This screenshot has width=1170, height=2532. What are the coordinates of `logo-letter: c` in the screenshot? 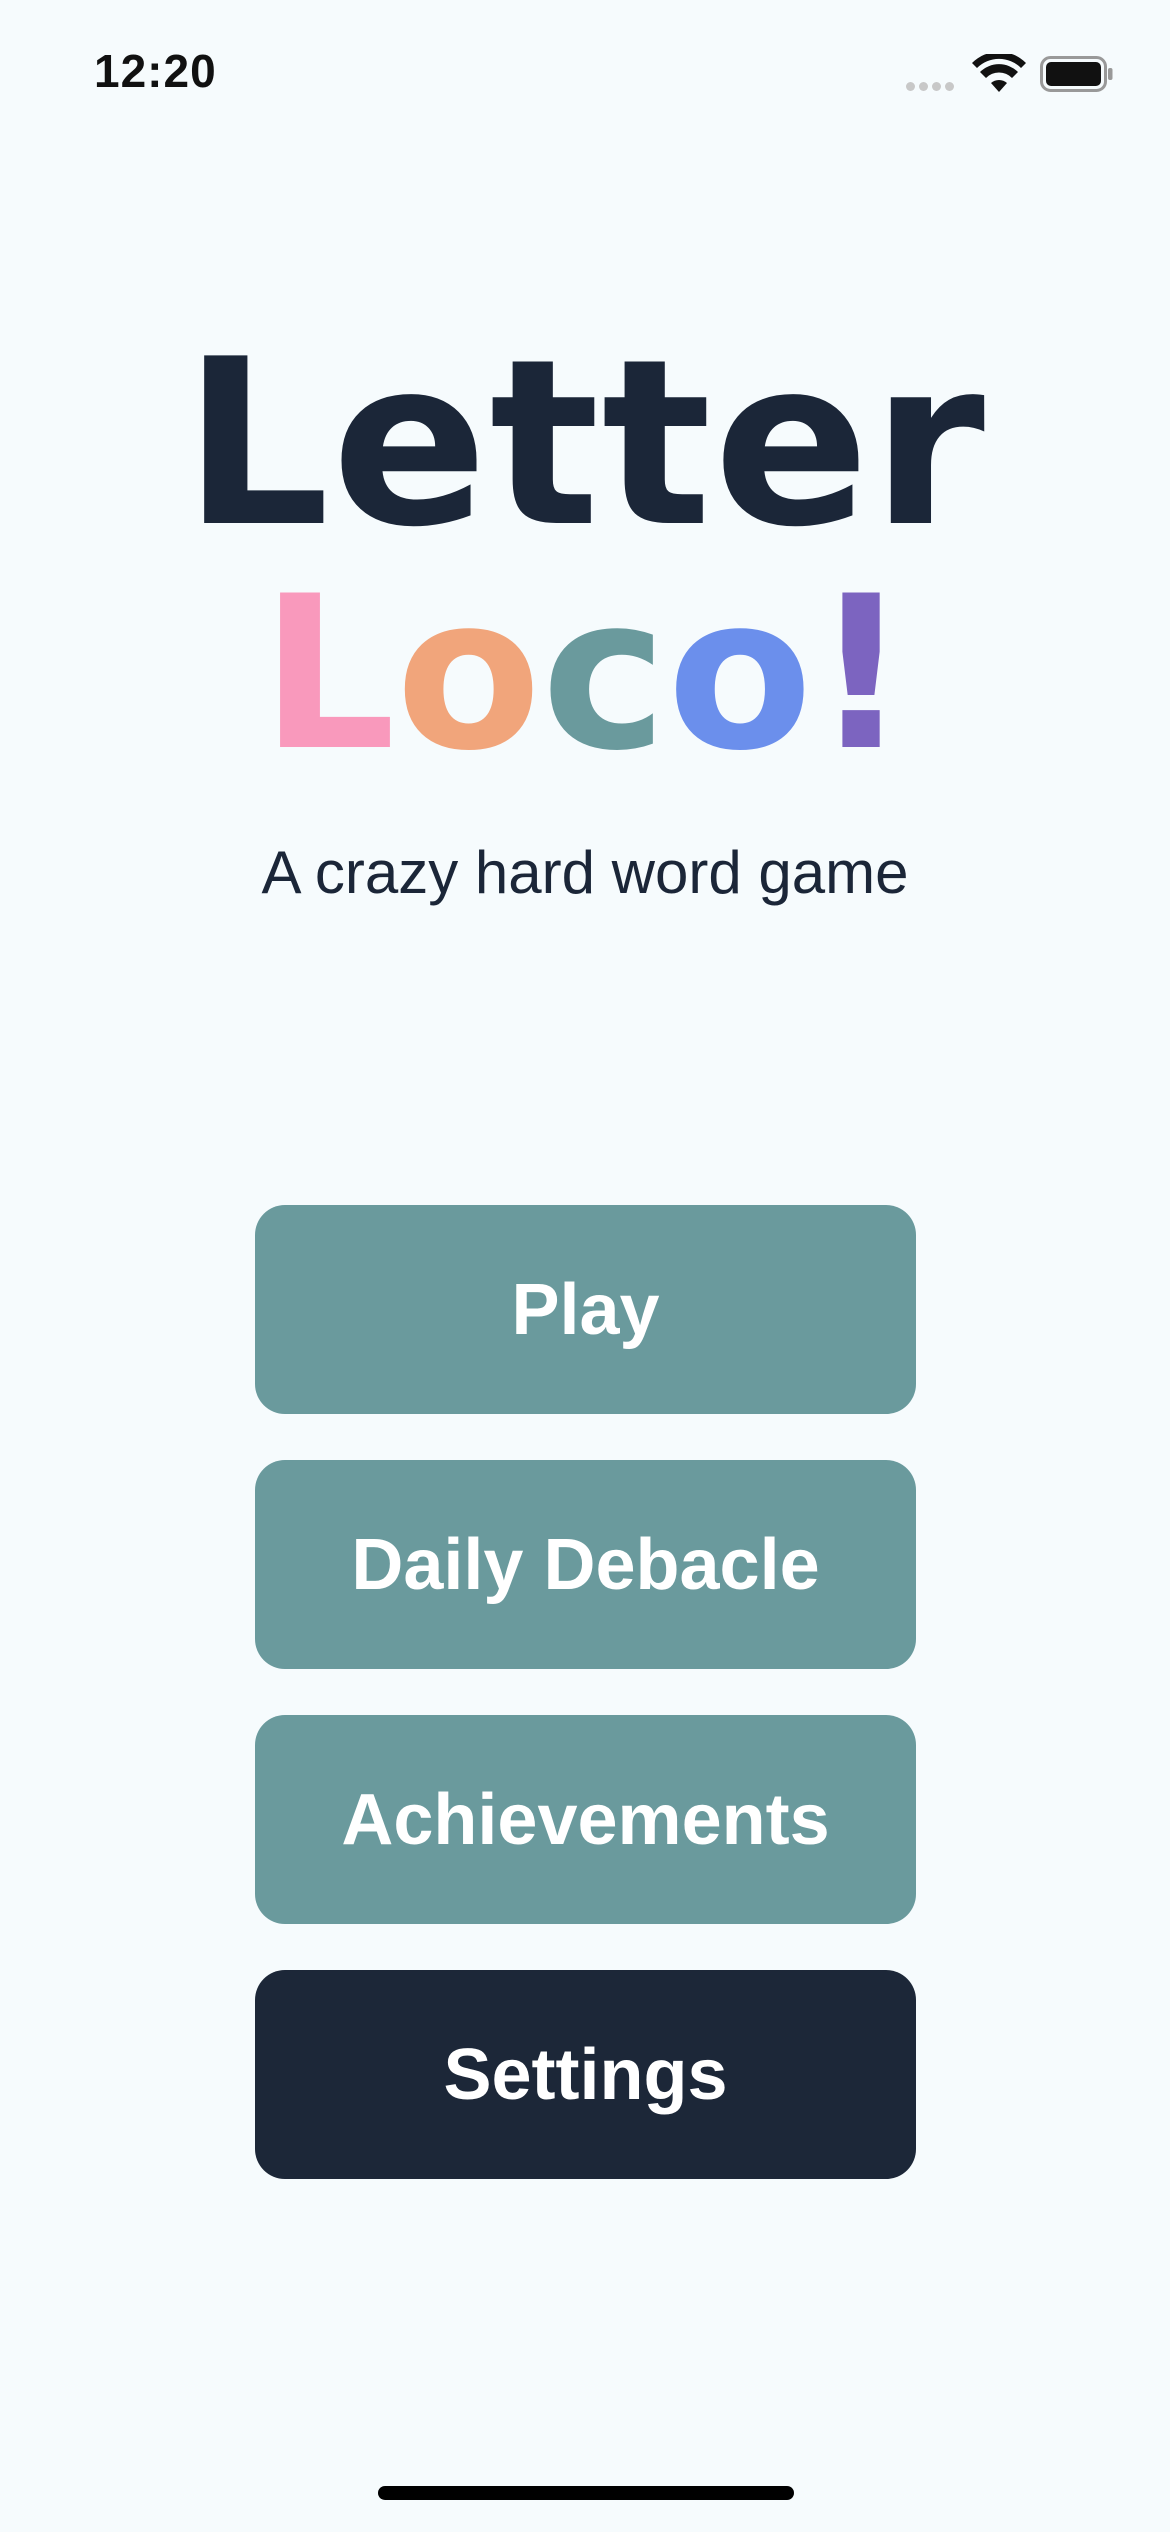 It's located at (604, 673).